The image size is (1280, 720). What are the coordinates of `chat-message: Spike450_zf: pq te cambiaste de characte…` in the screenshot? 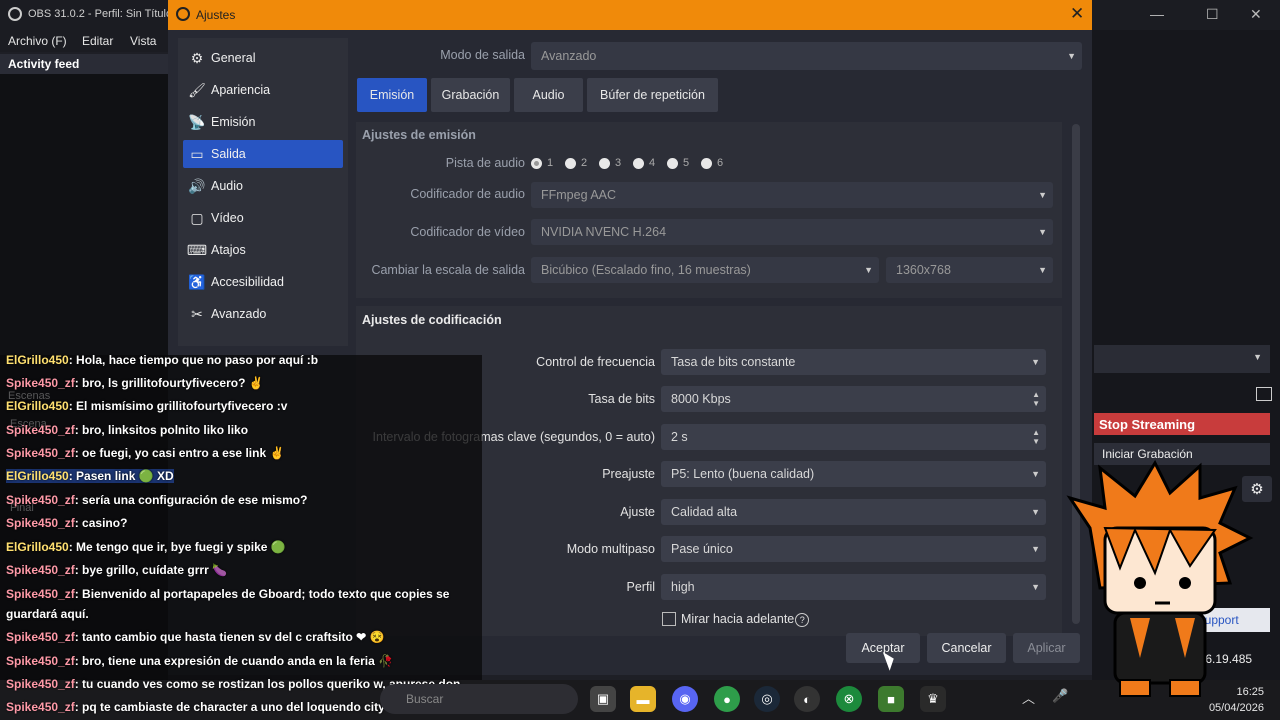 It's located at (214, 707).